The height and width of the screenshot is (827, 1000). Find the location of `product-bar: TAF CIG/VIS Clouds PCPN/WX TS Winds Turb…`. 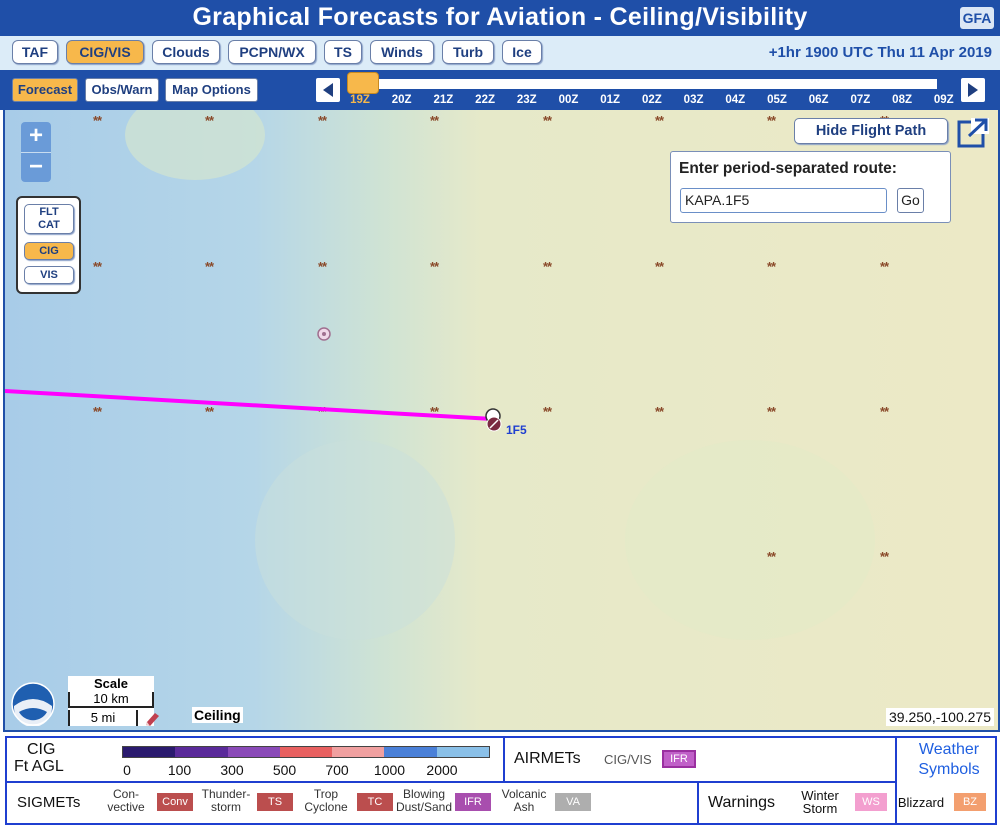

product-bar: TAF CIG/VIS Clouds PCPN/WX TS Winds Turb… is located at coordinates (500, 53).